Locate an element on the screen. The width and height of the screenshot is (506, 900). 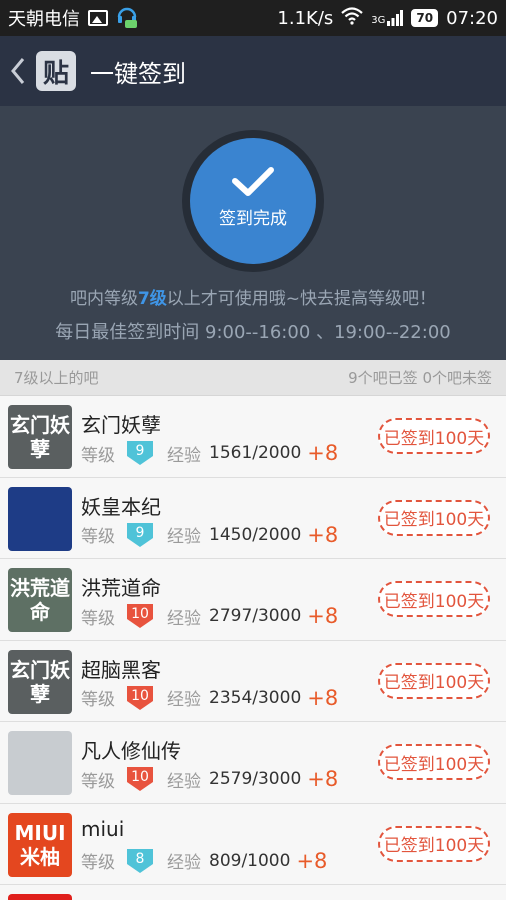
section-title: 7级以上的吧 is located at coordinates (56, 378).